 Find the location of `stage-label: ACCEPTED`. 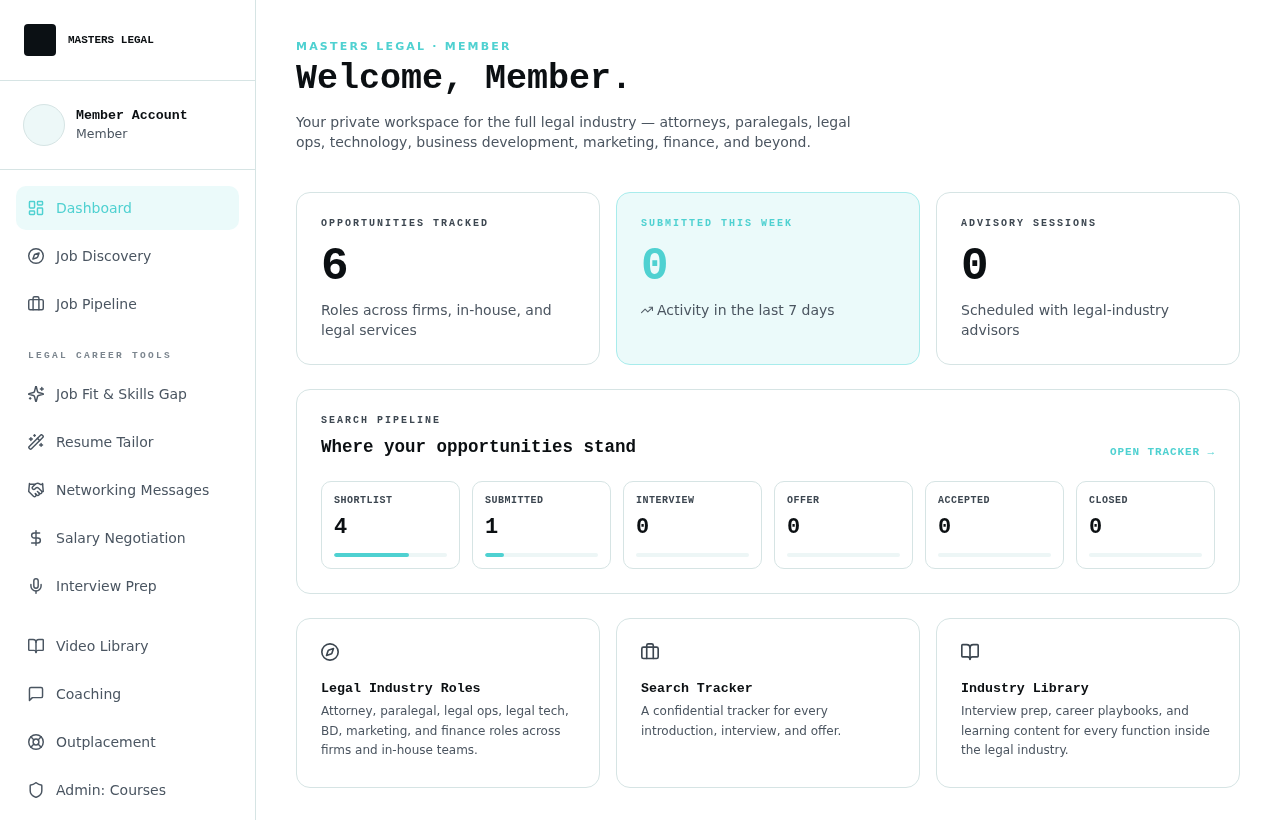

stage-label: ACCEPTED is located at coordinates (964, 501).